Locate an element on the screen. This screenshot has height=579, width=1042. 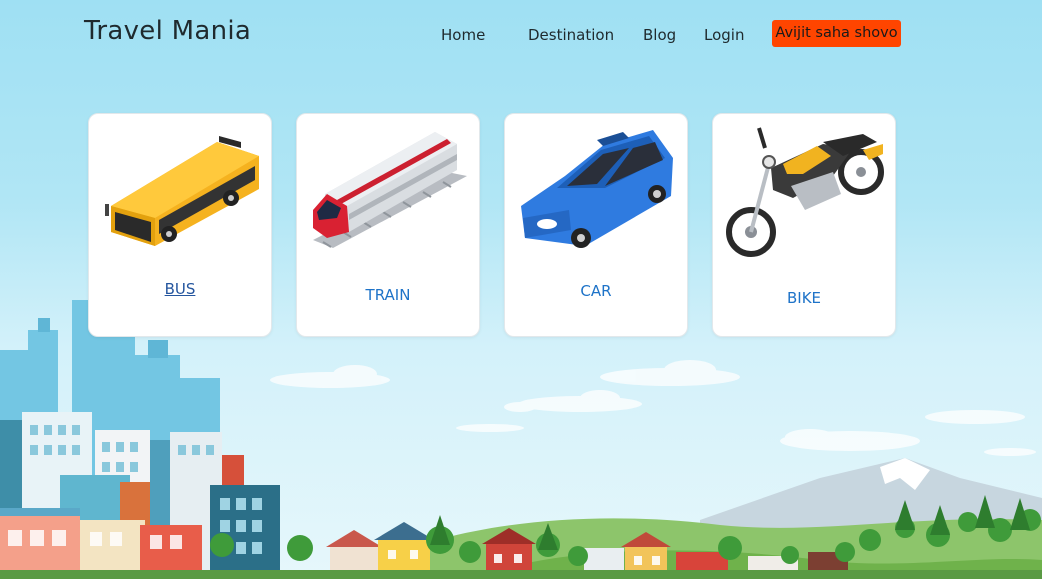
bus-icon is located at coordinates (182, 191).